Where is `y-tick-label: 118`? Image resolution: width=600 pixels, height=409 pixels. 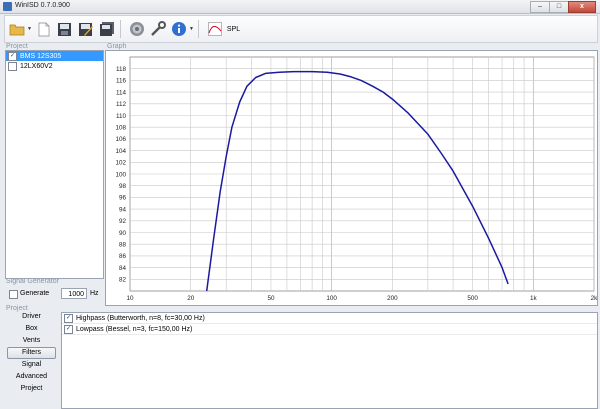 y-tick-label: 118 is located at coordinates (121, 69).